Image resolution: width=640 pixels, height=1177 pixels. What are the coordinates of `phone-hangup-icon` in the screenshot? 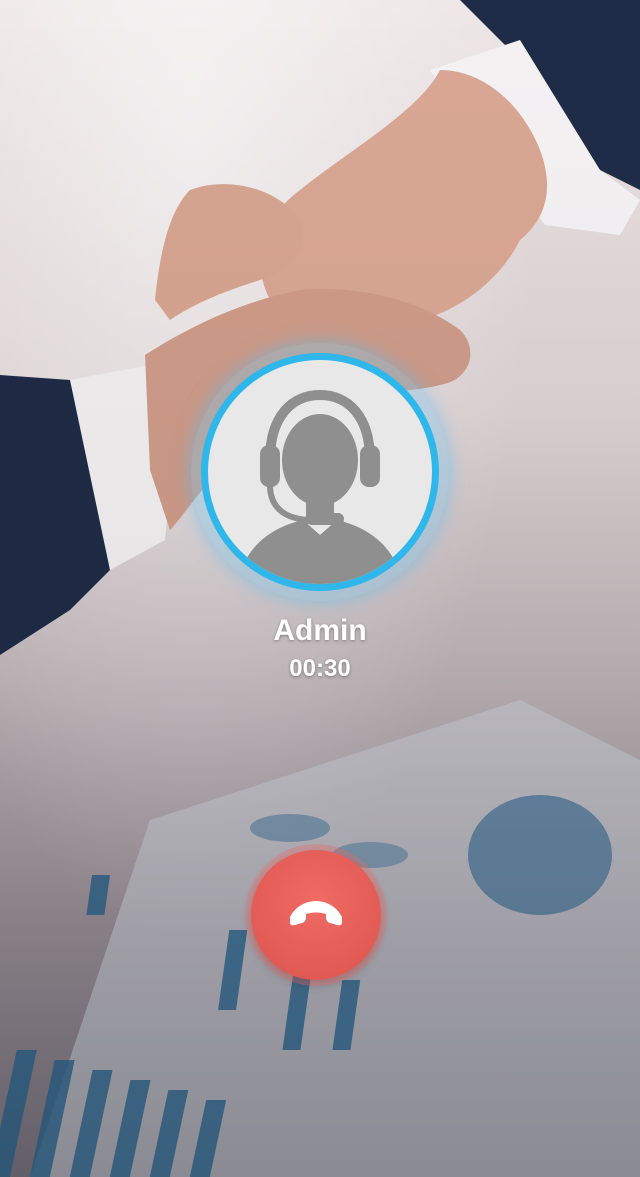 It's located at (316, 913).